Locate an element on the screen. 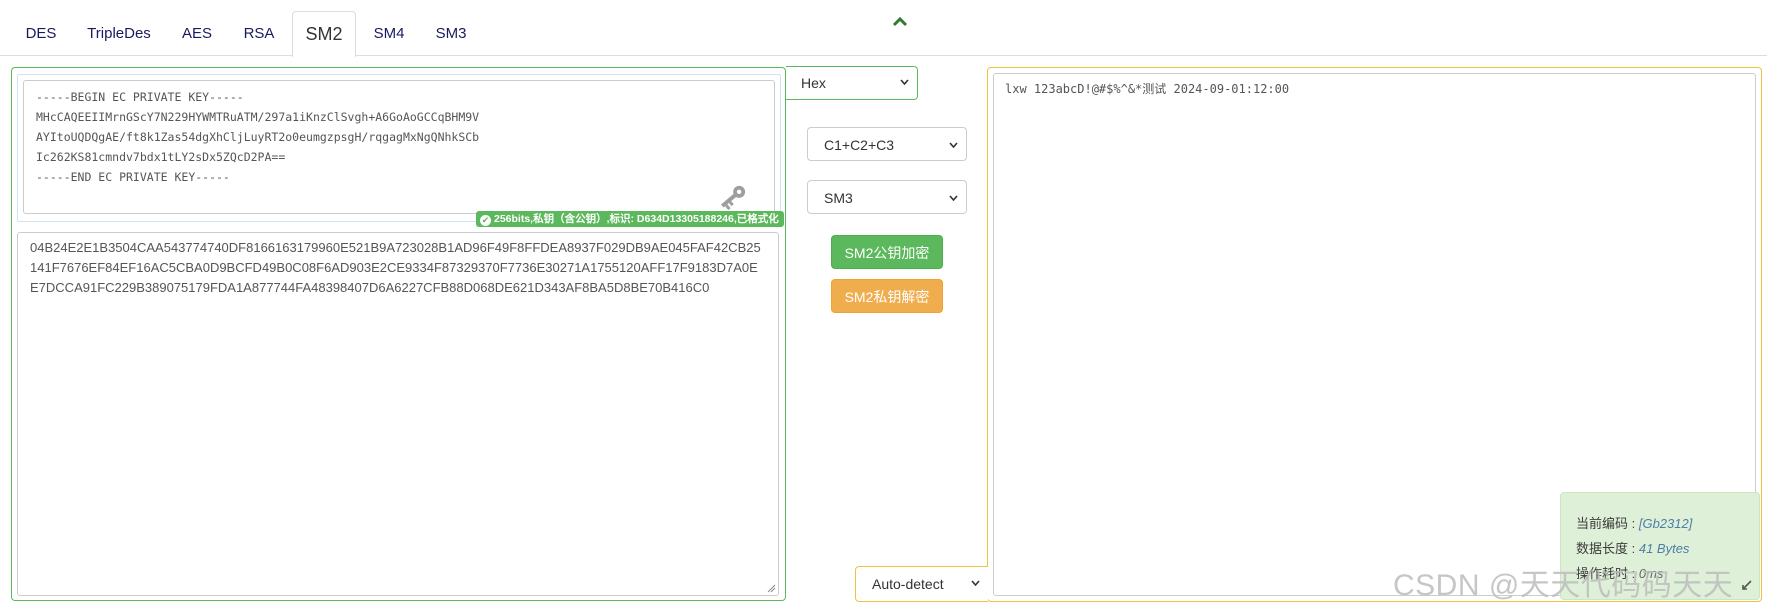  cipher-mode-value: C1+C2+C3 is located at coordinates (859, 145).